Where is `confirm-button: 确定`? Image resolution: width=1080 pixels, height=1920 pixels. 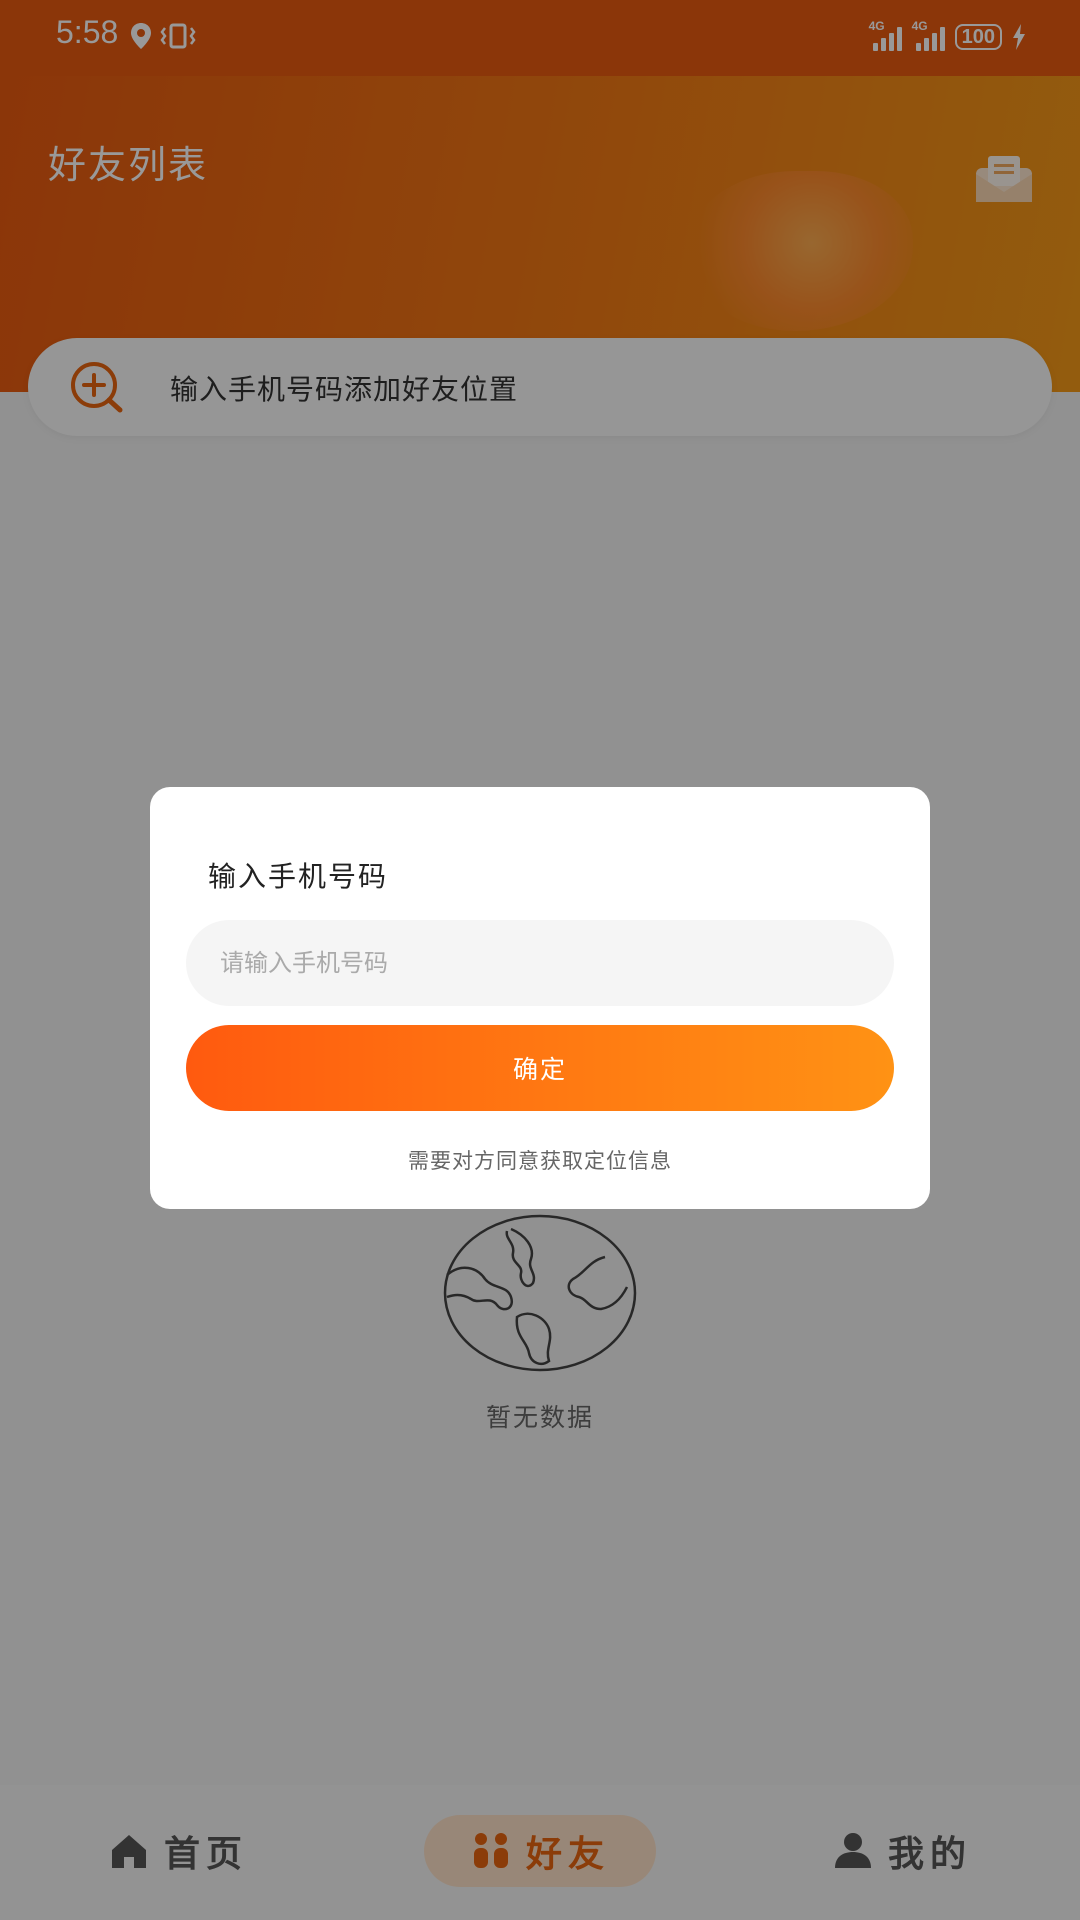 confirm-button: 确定 is located at coordinates (540, 1068).